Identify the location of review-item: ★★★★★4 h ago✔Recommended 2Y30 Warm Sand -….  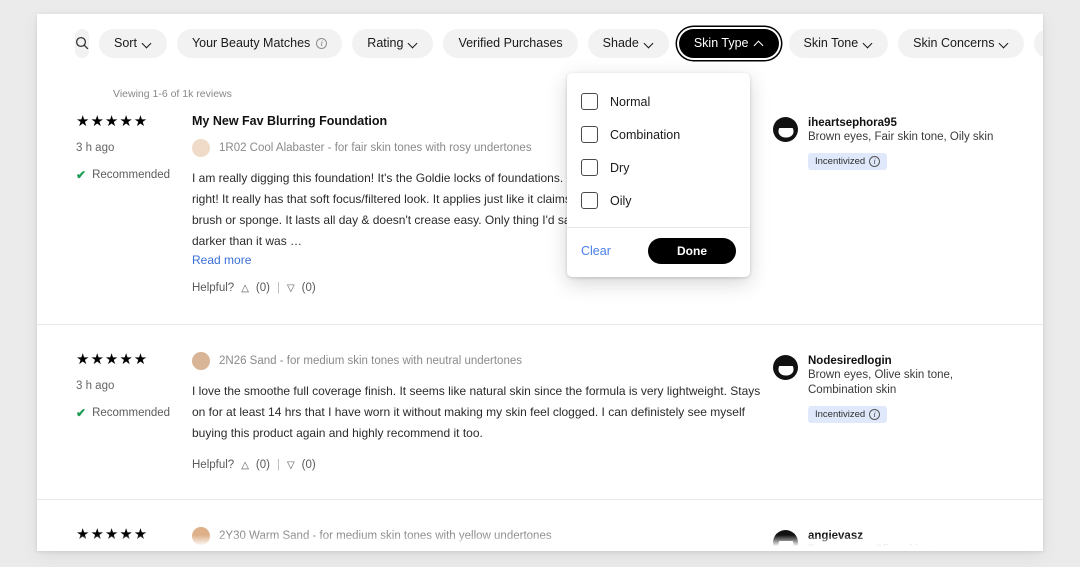
(540, 525).